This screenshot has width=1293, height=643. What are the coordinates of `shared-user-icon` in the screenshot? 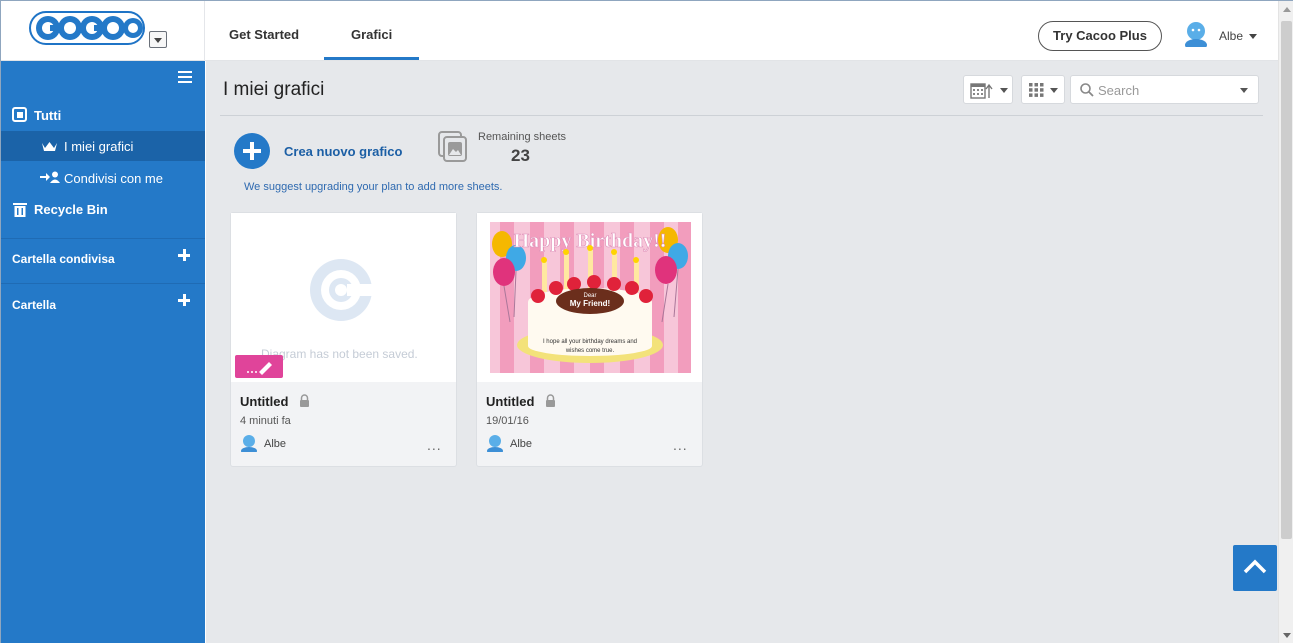 It's located at (50, 177).